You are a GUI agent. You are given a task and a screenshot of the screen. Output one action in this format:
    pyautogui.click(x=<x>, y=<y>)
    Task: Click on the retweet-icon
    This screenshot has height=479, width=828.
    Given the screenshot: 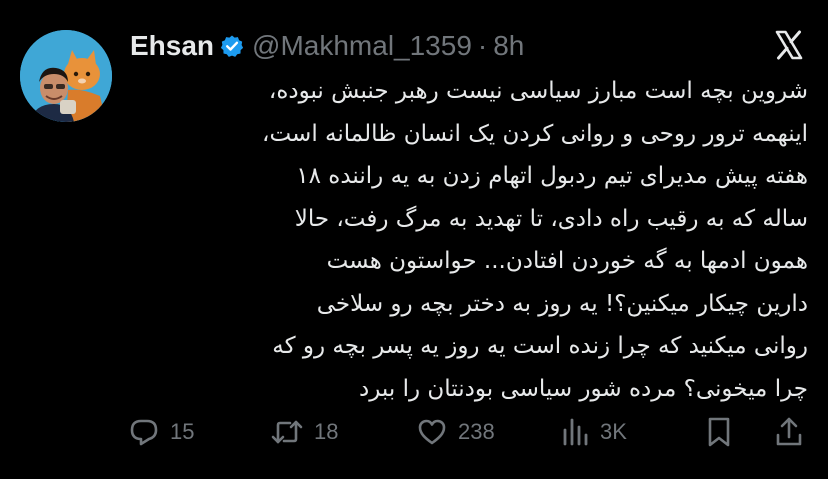 What is the action you would take?
    pyautogui.click(x=287, y=432)
    